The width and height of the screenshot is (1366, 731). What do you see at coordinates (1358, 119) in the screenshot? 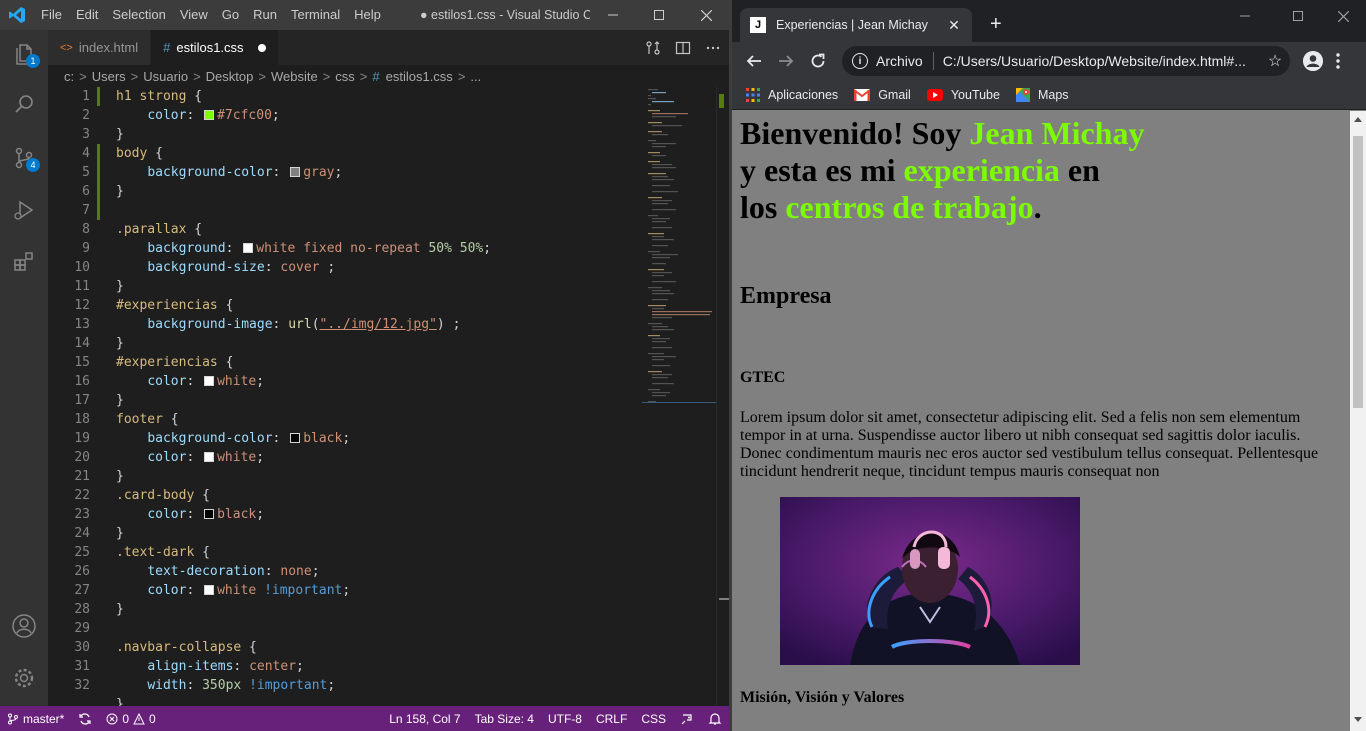
I see `scroll-up-icon` at bounding box center [1358, 119].